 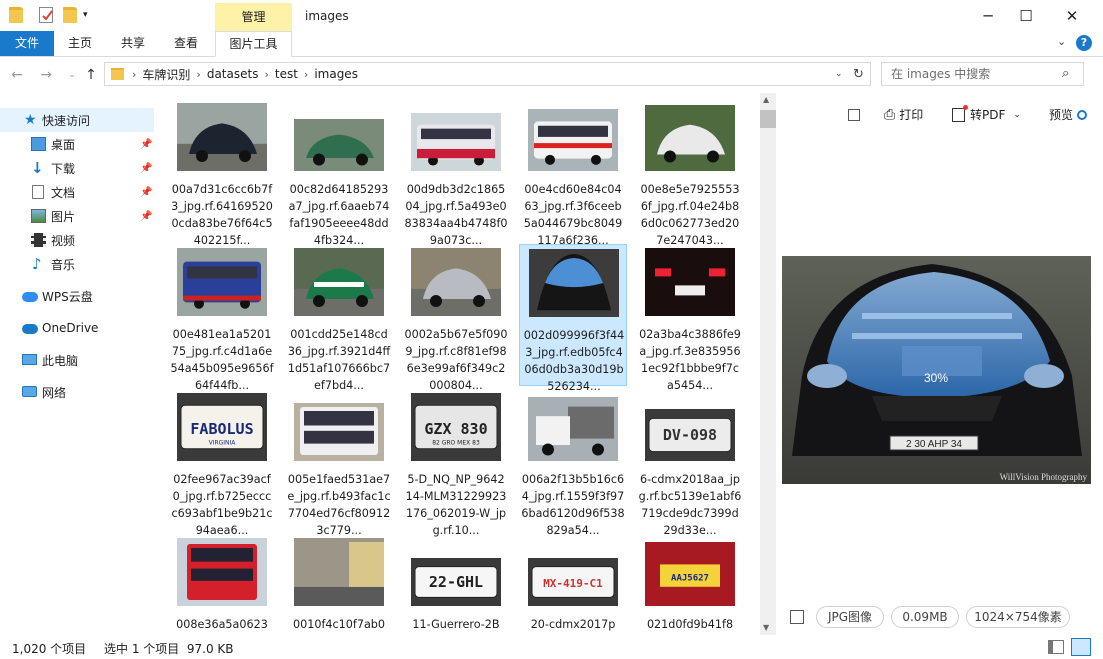 What do you see at coordinates (854, 115) in the screenshot?
I see `preview-panel-icon` at bounding box center [854, 115].